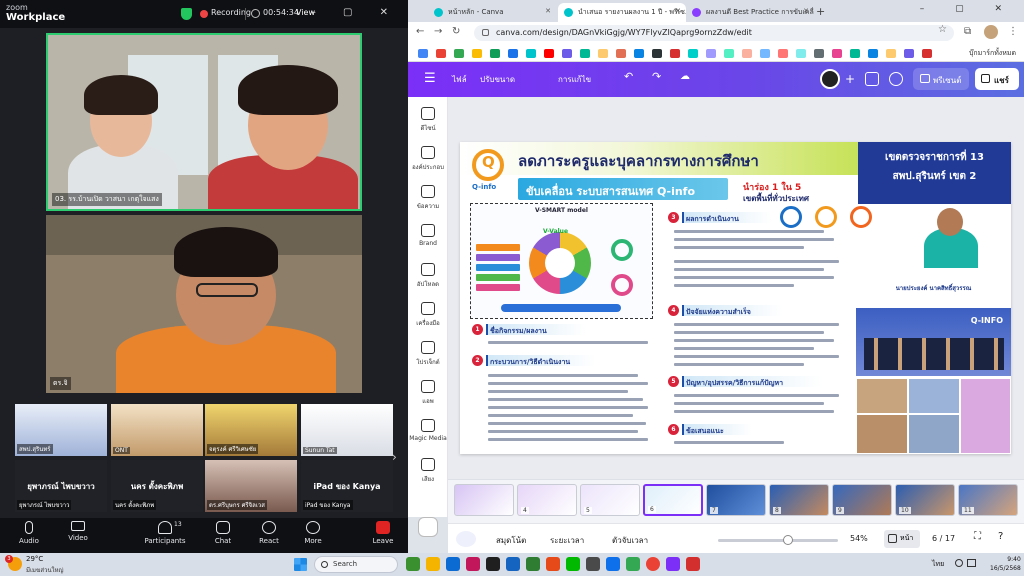 The width and height of the screenshot is (1024, 576). I want to click on weather-description: มีเมฆส่วนใหญ่, so click(45, 570).